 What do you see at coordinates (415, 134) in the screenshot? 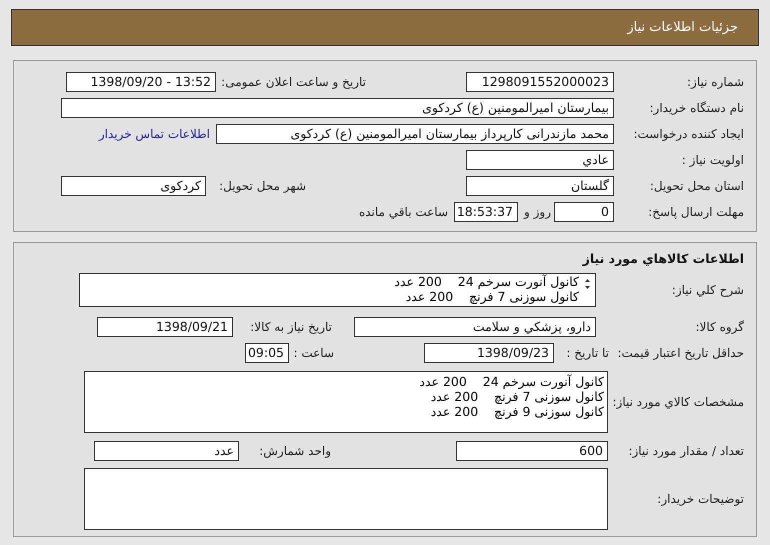
I see `text-field: محمد مازندرانی کارپرداز بیمارستان امیرالمومنین (ع) کردکوی` at bounding box center [415, 134].